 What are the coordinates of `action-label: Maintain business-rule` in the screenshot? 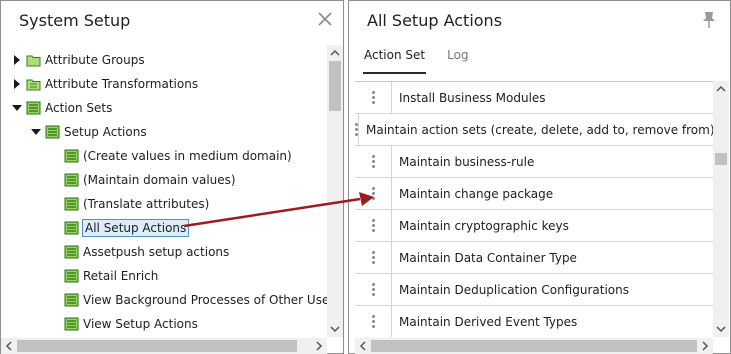 It's located at (467, 161).